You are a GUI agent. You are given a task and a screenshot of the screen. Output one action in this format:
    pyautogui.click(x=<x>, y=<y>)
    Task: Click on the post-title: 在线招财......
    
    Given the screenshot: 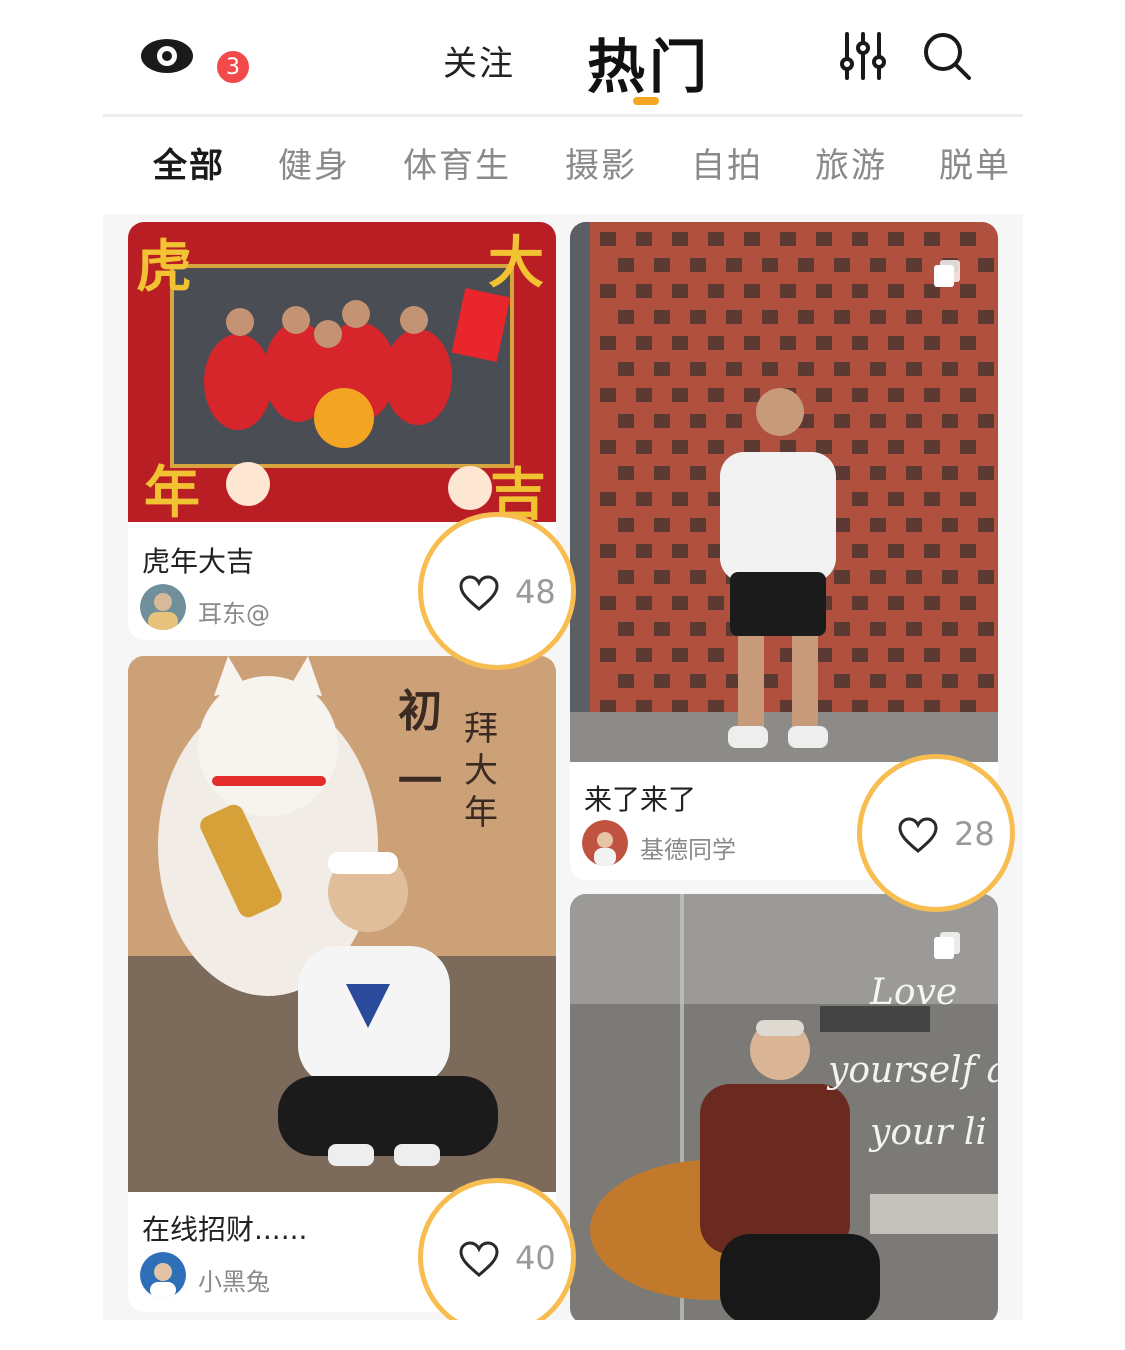 What is the action you would take?
    pyautogui.click(x=225, y=1229)
    